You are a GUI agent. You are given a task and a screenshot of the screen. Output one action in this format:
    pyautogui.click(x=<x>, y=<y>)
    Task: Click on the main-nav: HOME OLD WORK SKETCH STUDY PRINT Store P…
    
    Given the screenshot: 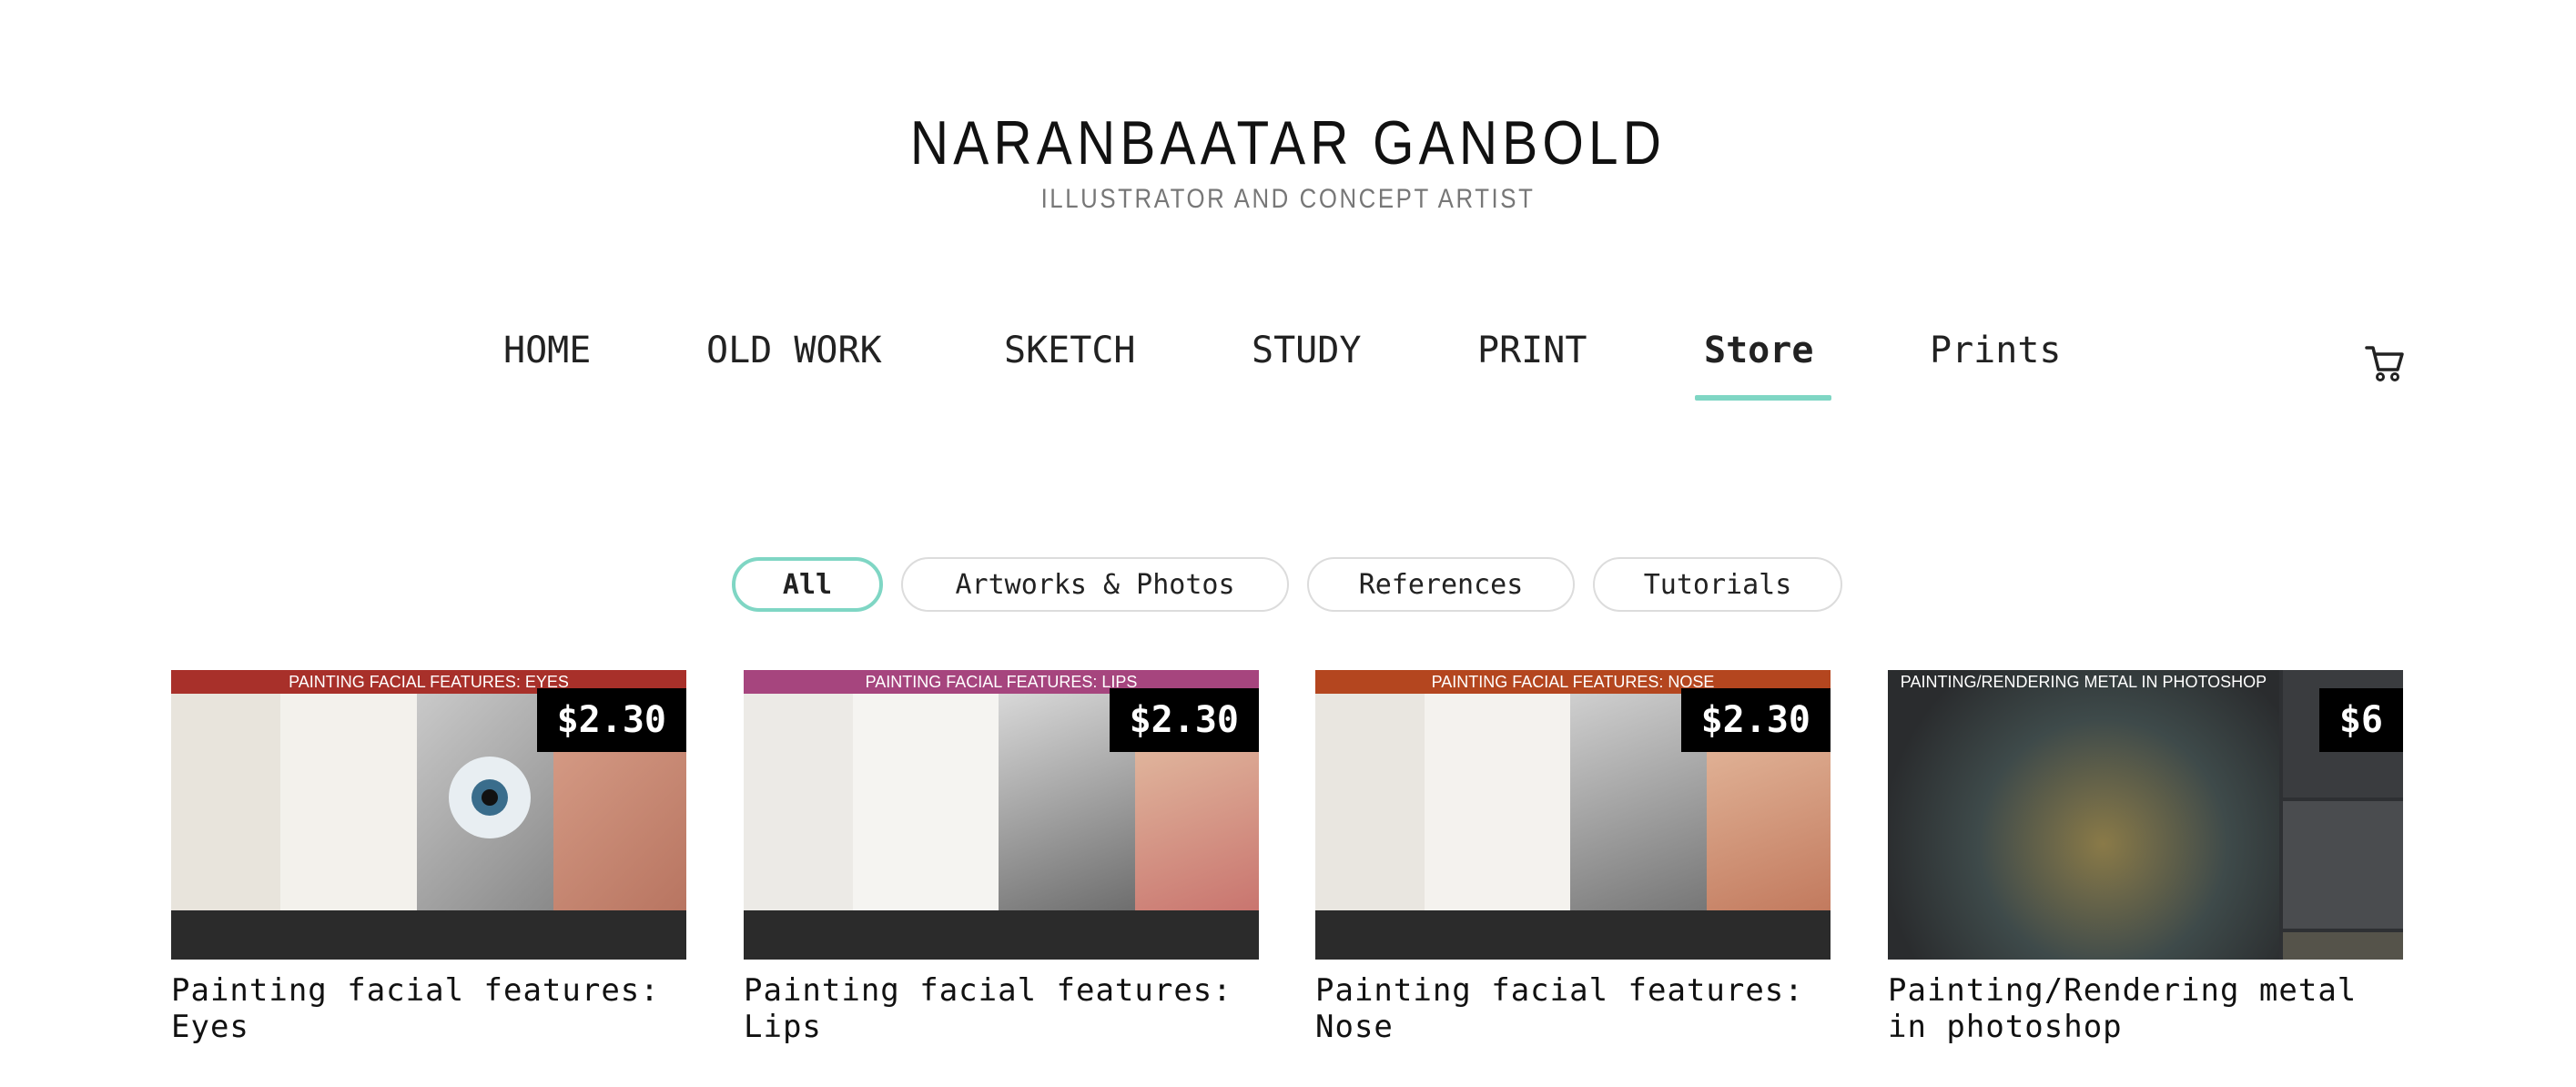 What is the action you would take?
    pyautogui.click(x=1288, y=366)
    